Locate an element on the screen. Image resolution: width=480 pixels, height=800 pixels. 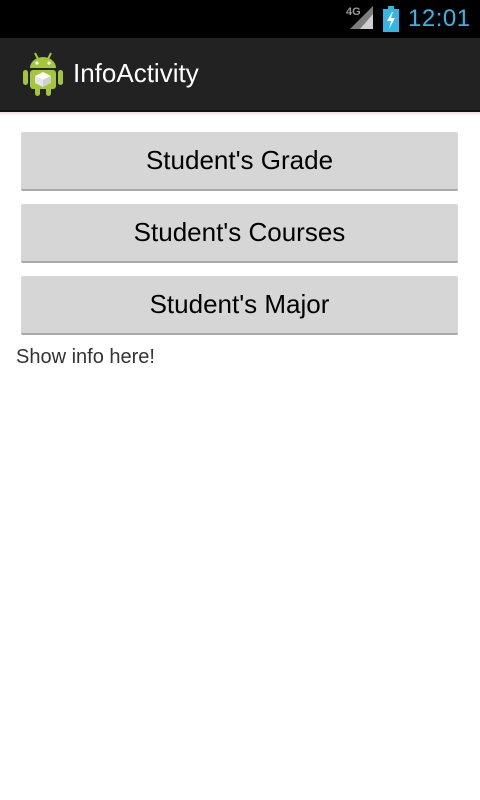
battery-charging-icon is located at coordinates (391, 19).